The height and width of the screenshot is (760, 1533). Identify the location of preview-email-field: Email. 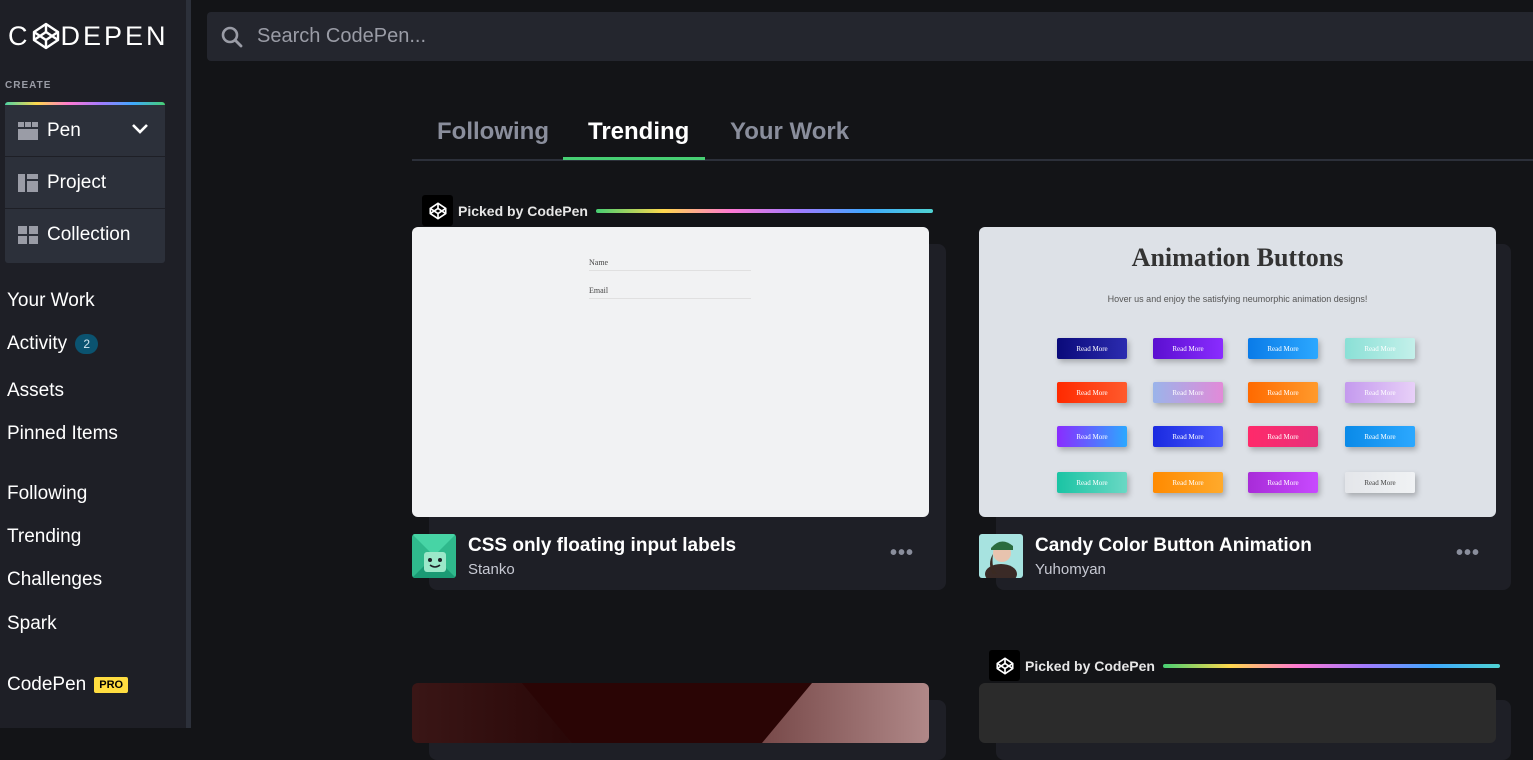
(670, 292).